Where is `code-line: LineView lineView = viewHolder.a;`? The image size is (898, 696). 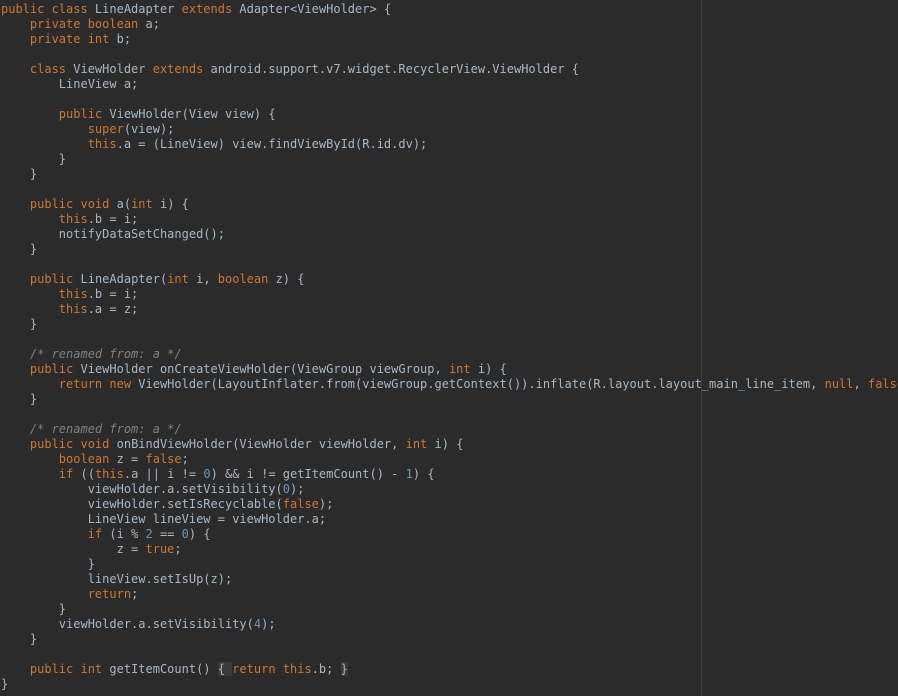 code-line: LineView lineView = viewHolder.a; is located at coordinates (449, 519).